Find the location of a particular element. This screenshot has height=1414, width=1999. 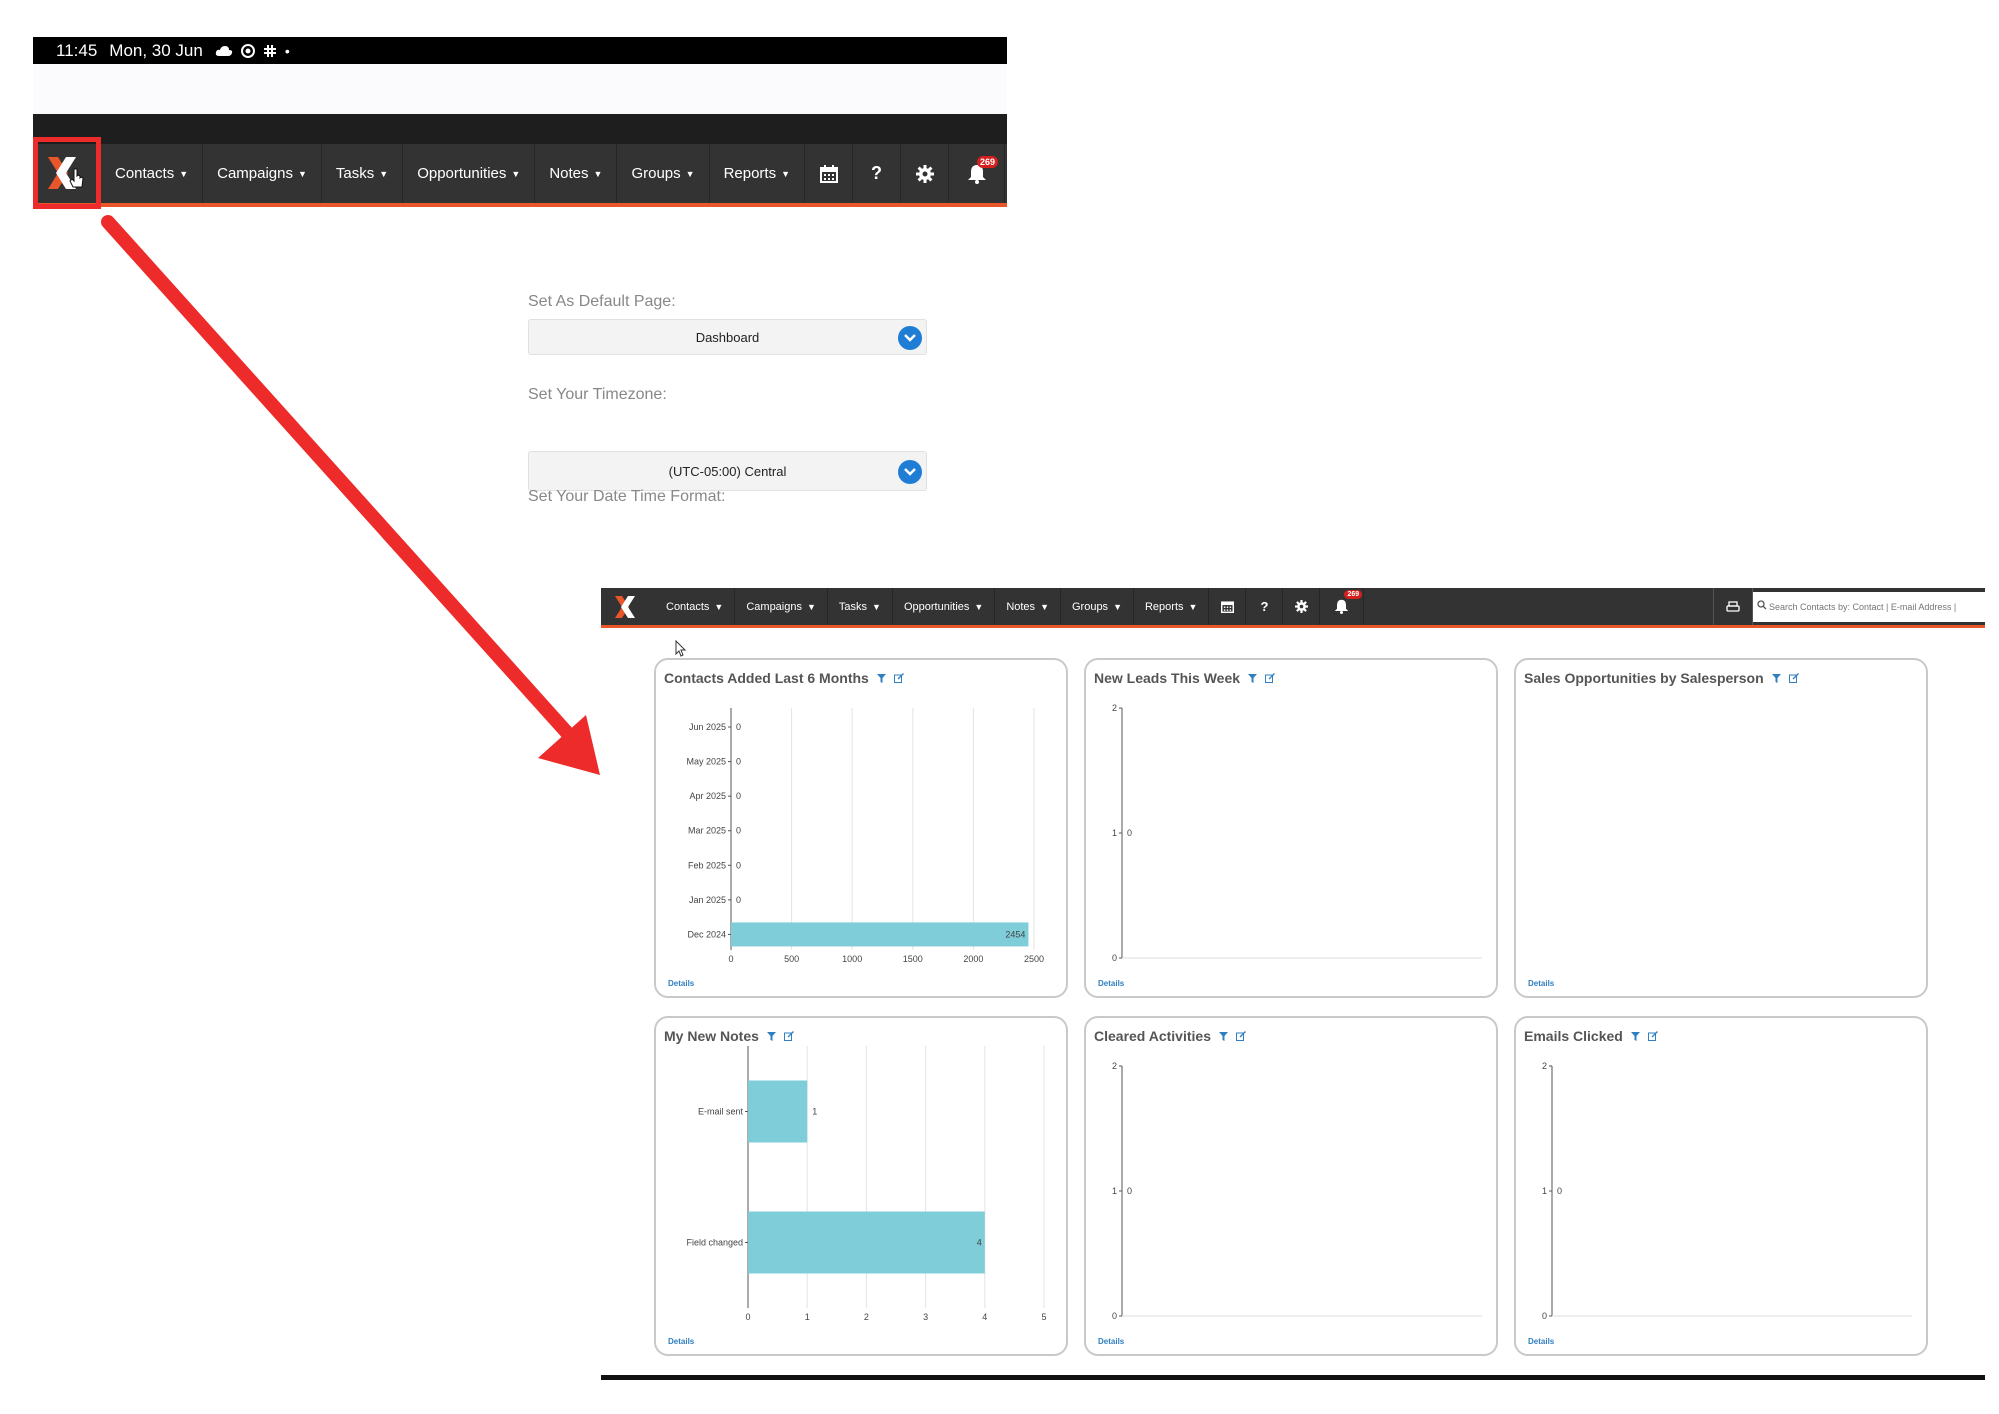

search-icon is located at coordinates (1762, 604).